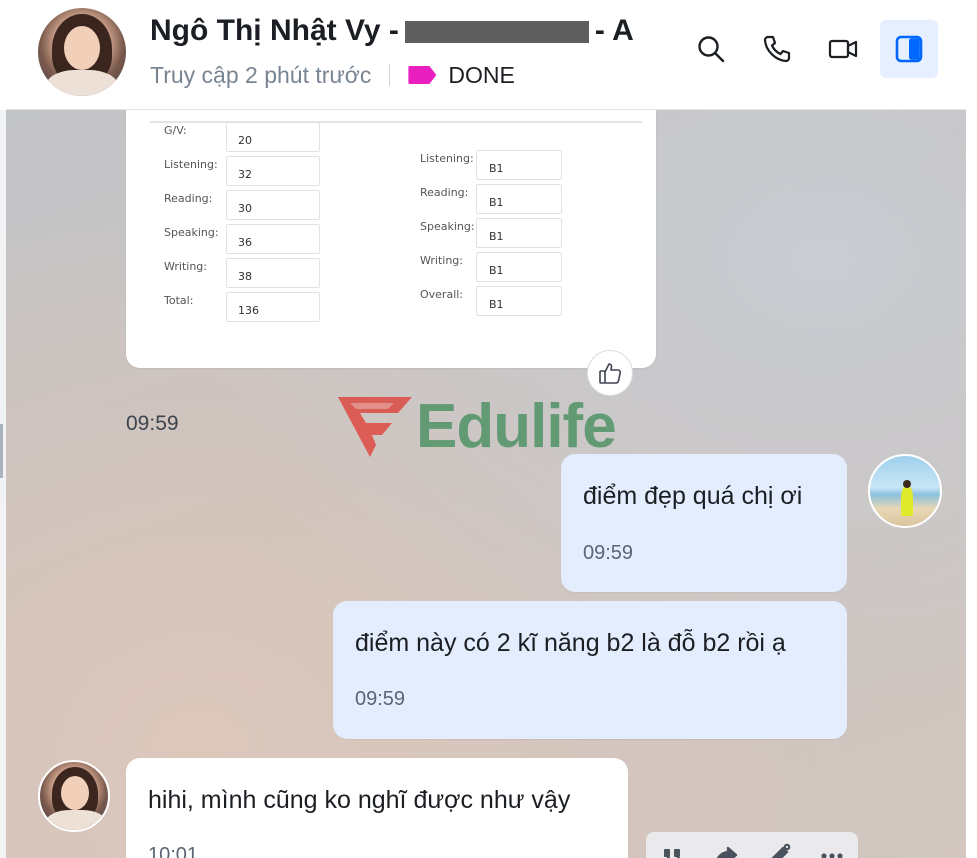 The height and width of the screenshot is (858, 977). I want to click on score-value: 30, so click(273, 205).